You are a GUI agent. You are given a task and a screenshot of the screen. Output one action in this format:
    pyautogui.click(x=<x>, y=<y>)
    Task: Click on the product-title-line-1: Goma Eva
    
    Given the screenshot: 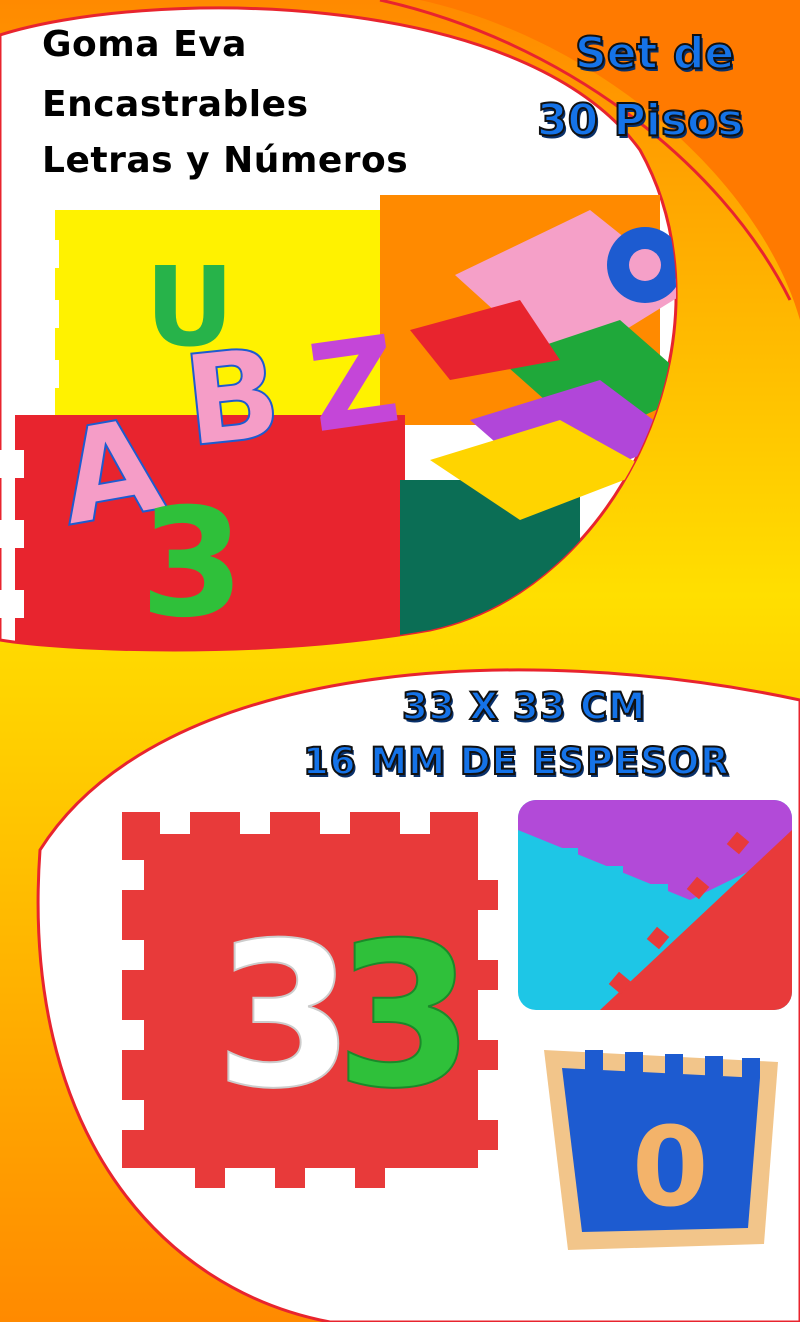 What is the action you would take?
    pyautogui.click(x=144, y=44)
    